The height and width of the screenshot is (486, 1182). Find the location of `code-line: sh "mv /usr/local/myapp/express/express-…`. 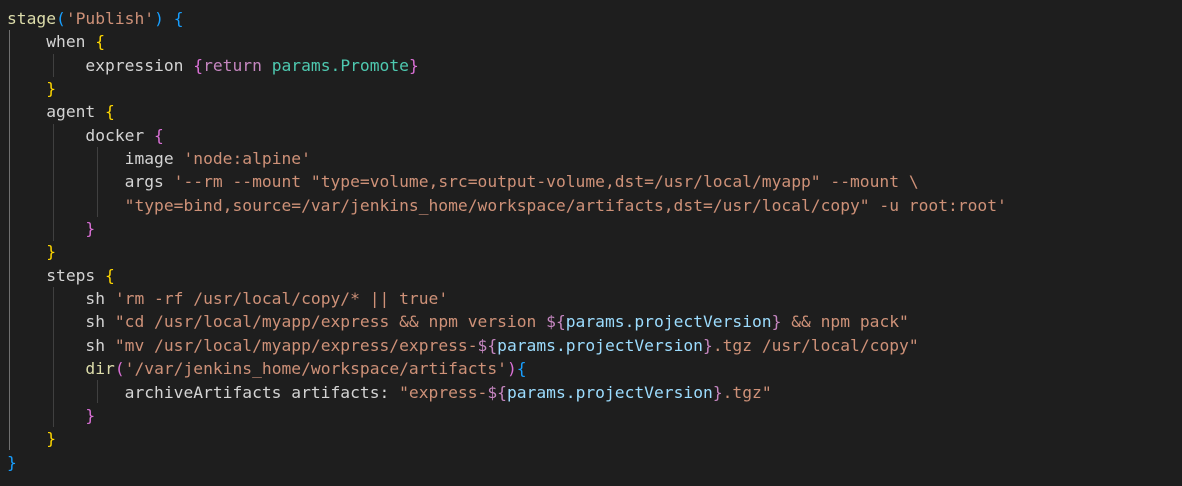

code-line: sh "mv /usr/local/myapp/express/express-… is located at coordinates (507, 345).